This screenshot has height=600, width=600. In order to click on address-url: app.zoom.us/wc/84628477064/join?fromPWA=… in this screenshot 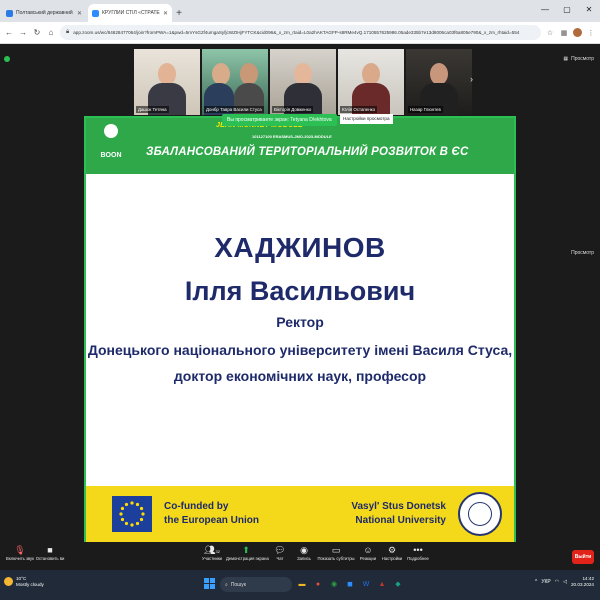, I will do `click(296, 32)`.